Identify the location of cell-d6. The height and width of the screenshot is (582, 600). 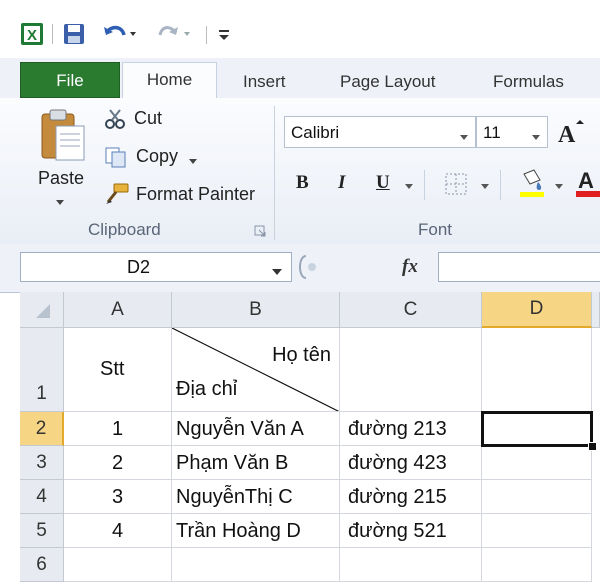
(537, 565).